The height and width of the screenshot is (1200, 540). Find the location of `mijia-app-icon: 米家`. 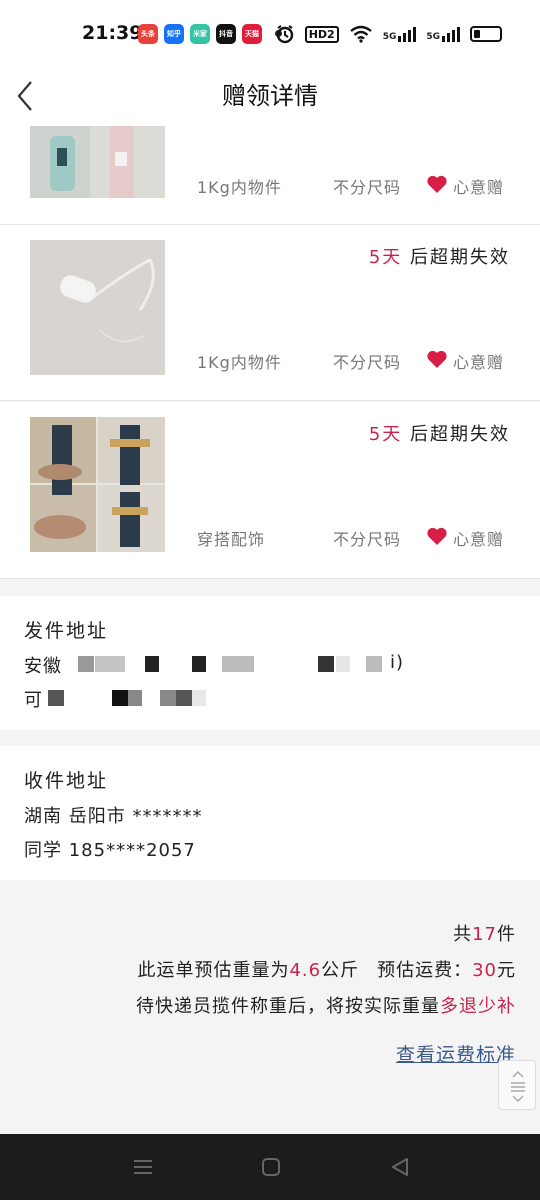

mijia-app-icon: 米家 is located at coordinates (200, 34).